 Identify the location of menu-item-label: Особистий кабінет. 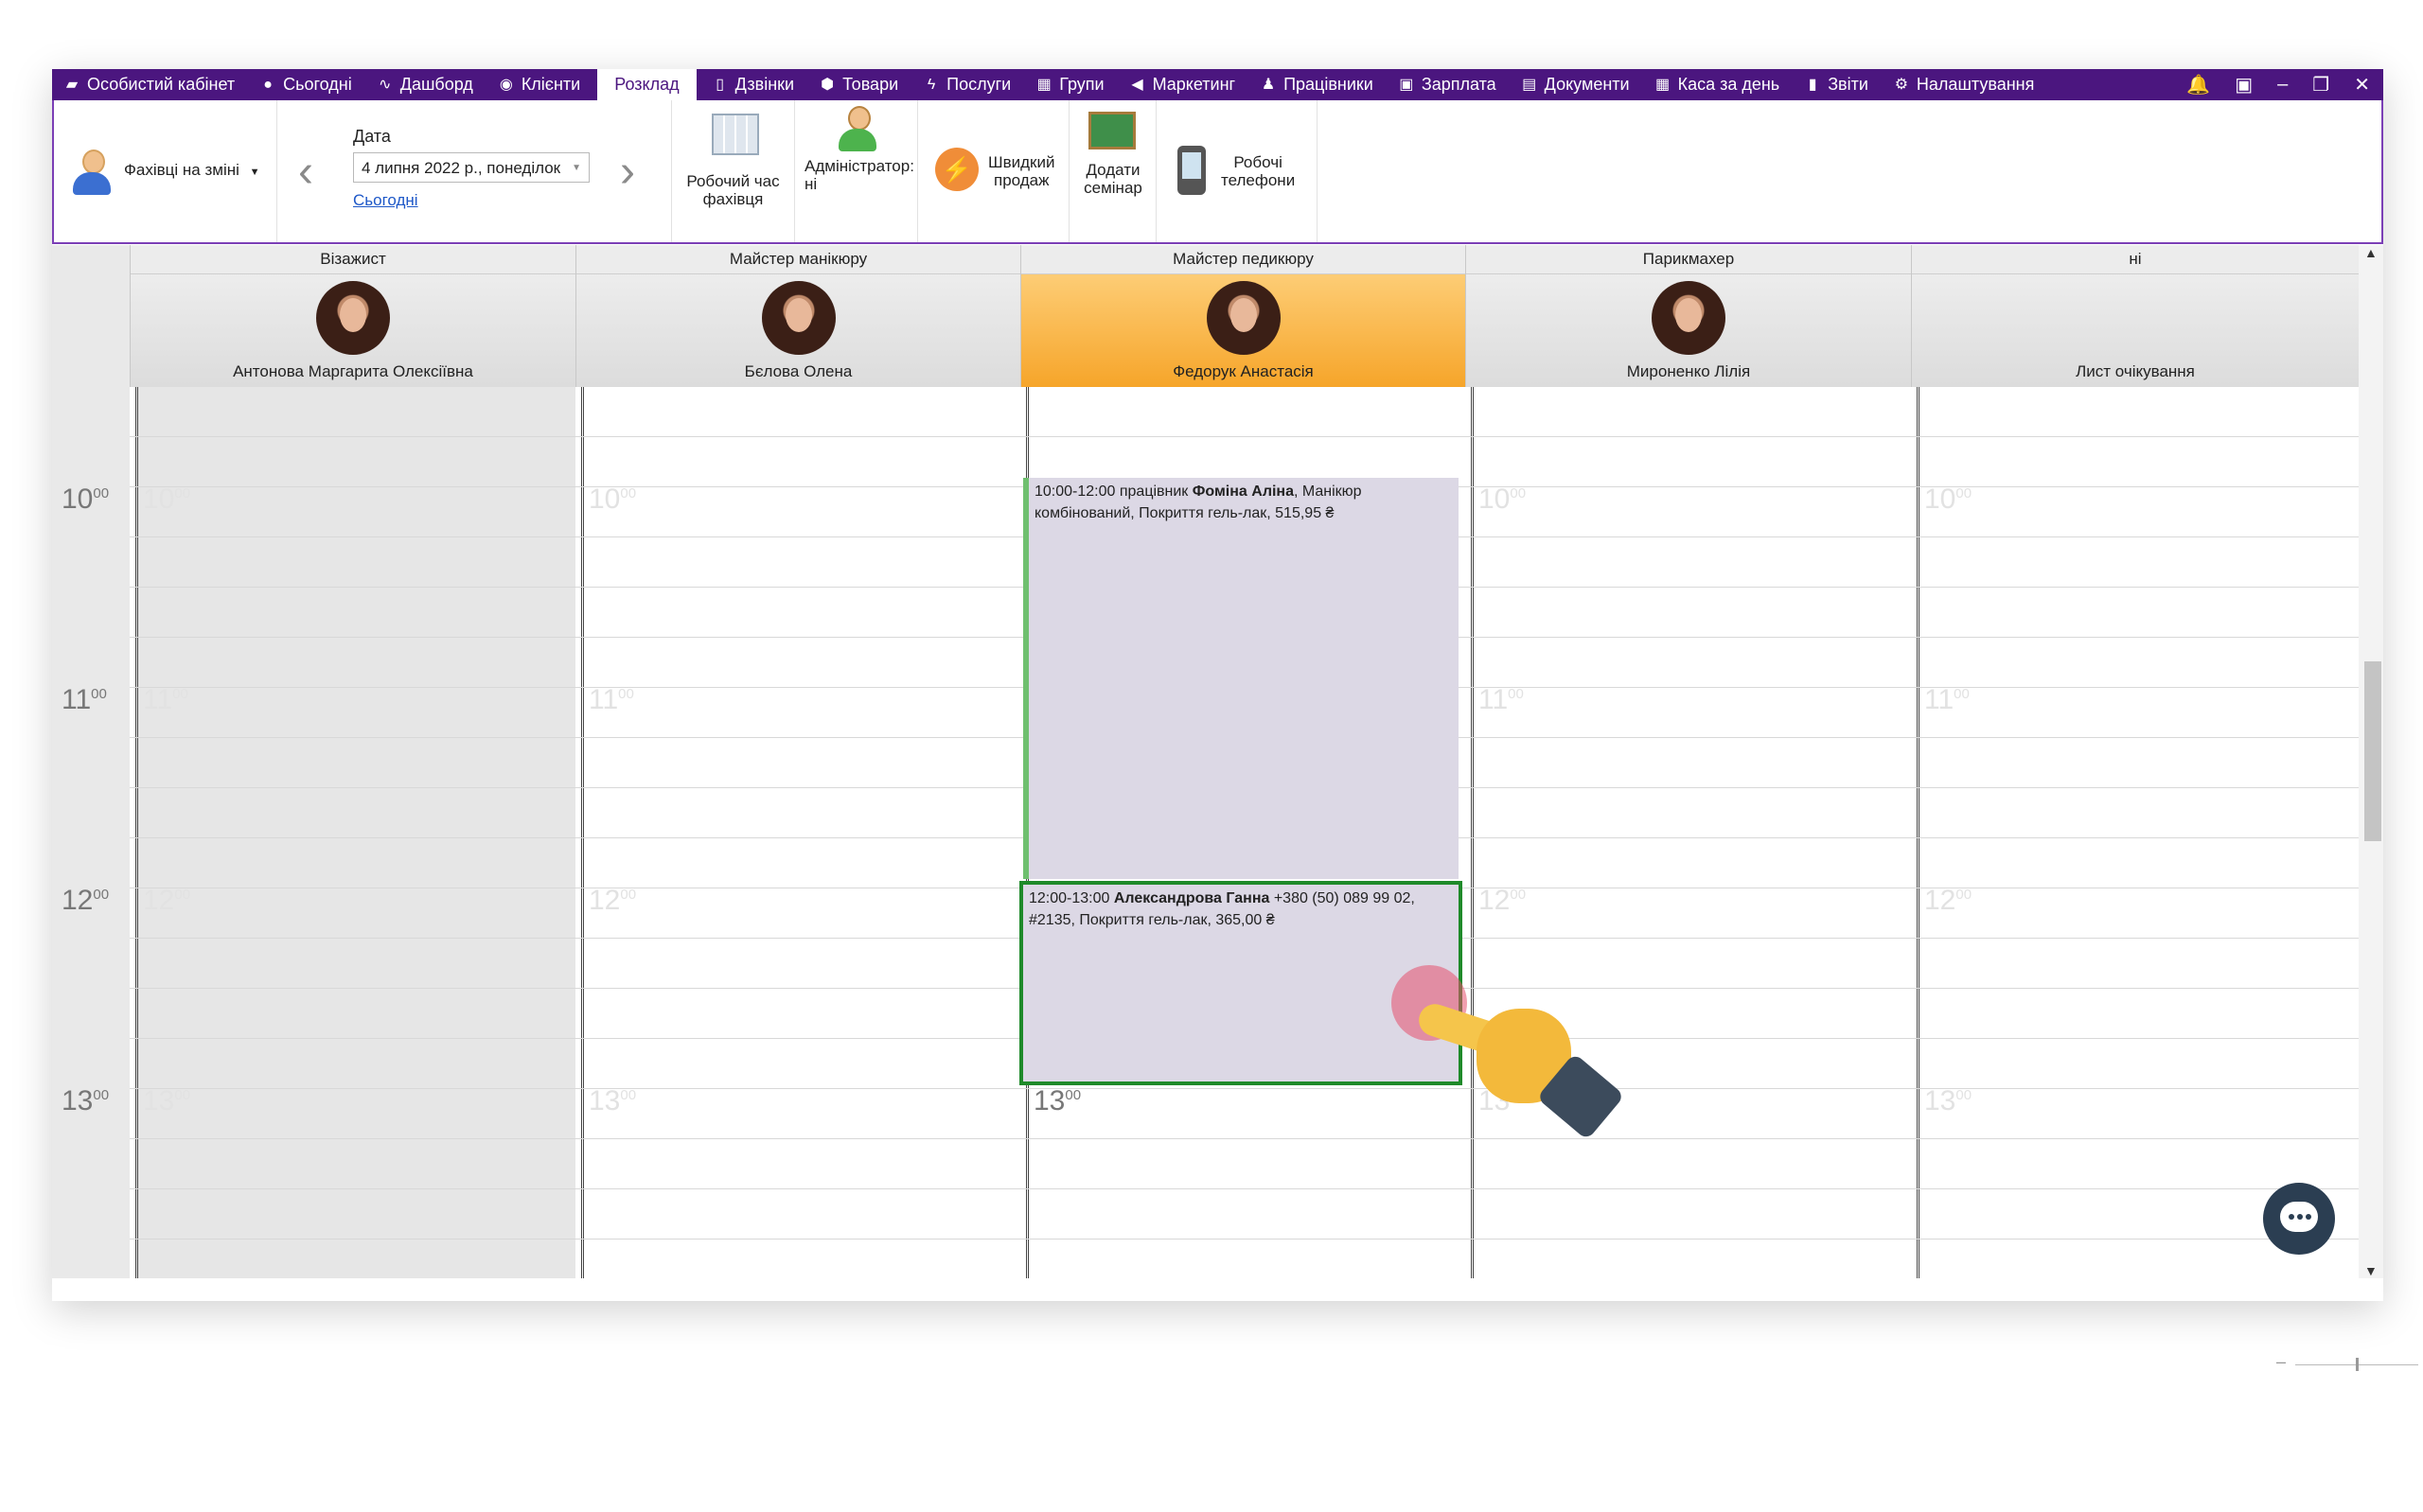
(161, 84).